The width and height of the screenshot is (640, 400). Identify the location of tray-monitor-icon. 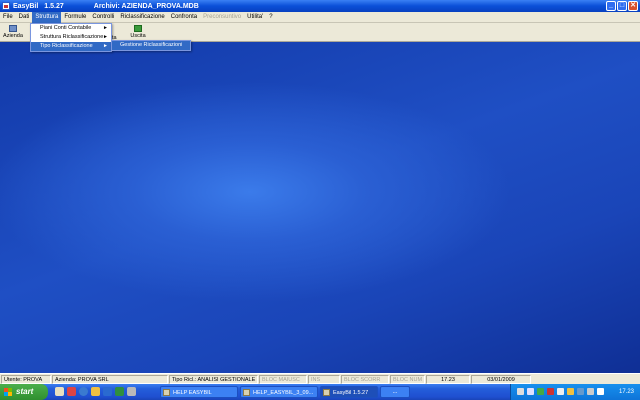
(530, 391).